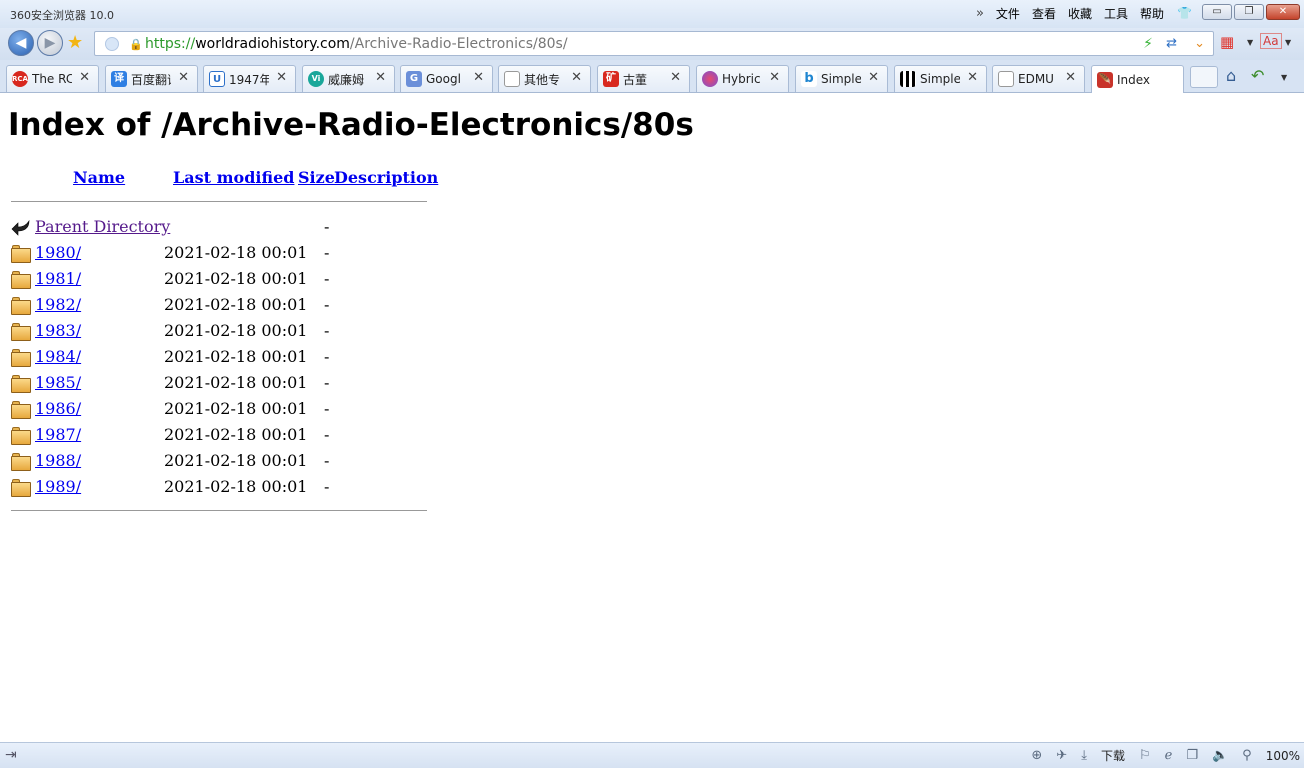 This screenshot has width=1304, height=768. What do you see at coordinates (348, 78) in the screenshot?
I see `tab-william: Vi 威廉姆 ✕` at bounding box center [348, 78].